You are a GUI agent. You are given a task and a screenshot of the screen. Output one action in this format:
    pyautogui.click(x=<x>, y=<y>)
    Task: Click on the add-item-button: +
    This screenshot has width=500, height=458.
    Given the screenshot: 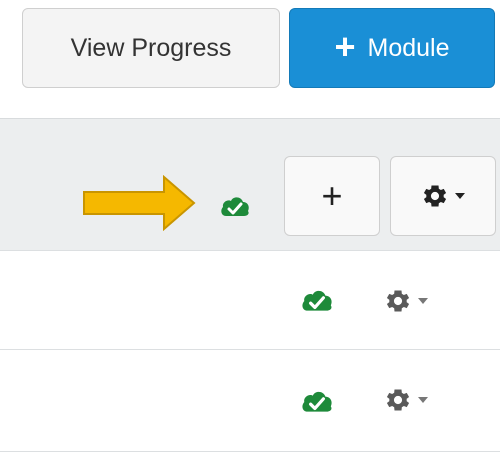 What is the action you would take?
    pyautogui.click(x=332, y=196)
    